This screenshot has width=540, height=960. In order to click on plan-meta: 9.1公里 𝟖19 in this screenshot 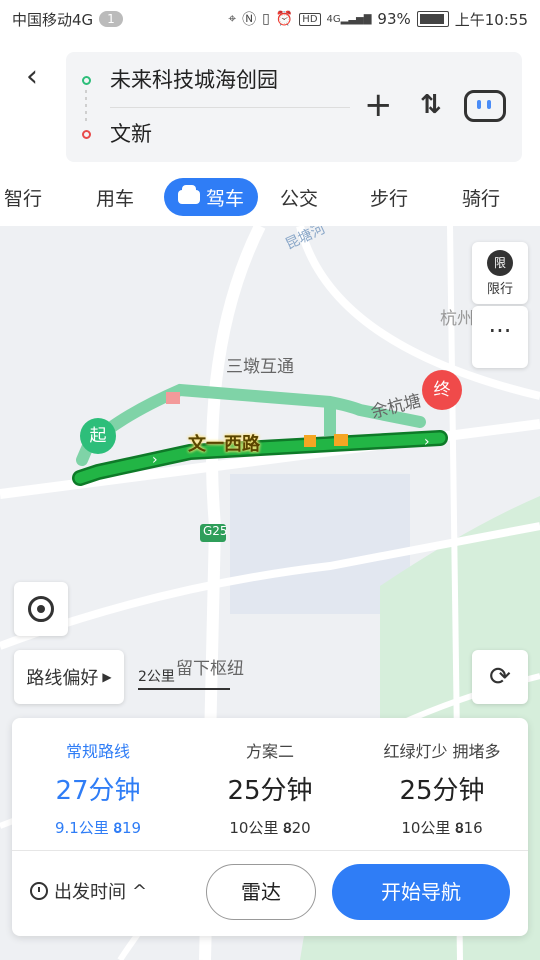, I will do `click(98, 827)`.